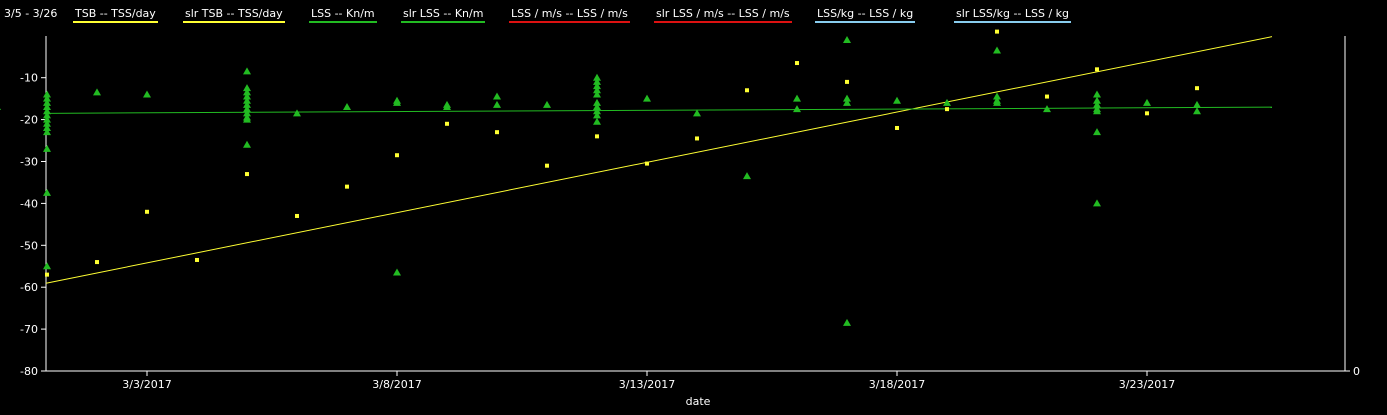 This screenshot has height=415, width=1387. What do you see at coordinates (29, 245) in the screenshot?
I see `y-tick-label: -50` at bounding box center [29, 245].